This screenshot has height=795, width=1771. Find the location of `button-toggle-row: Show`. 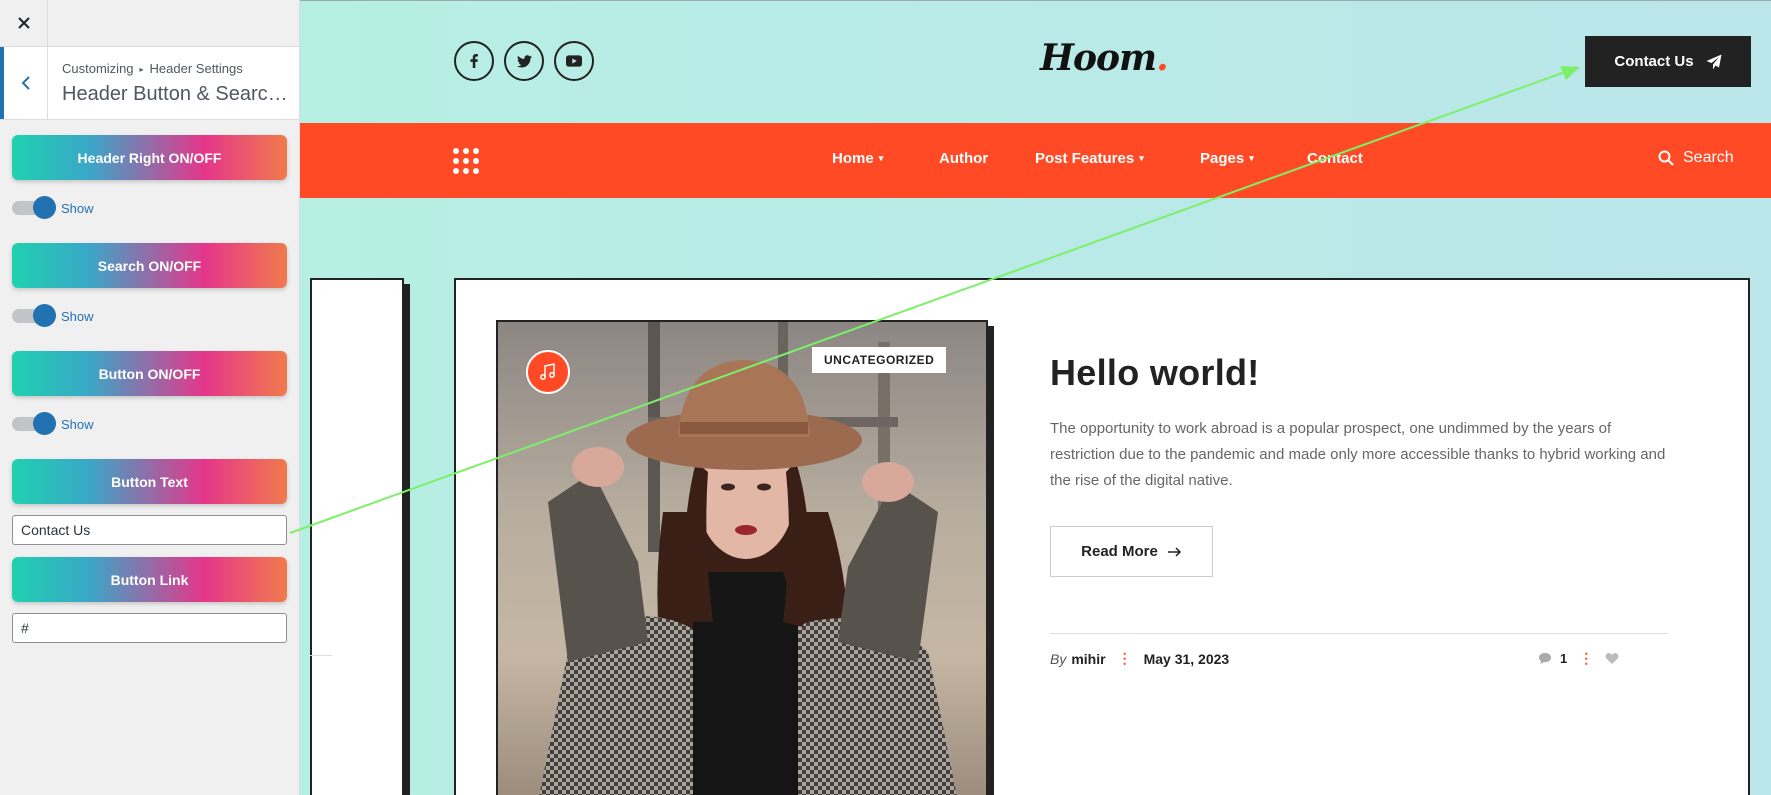

button-toggle-row: Show is located at coordinates (53, 424).